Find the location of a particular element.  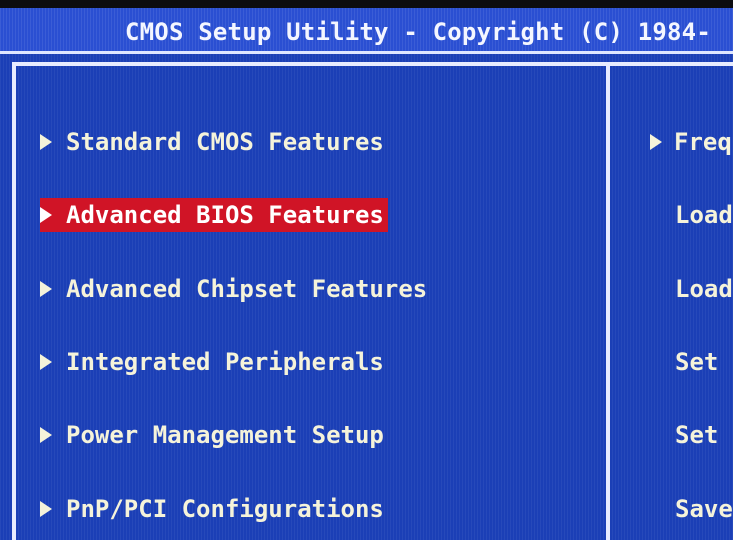

menu-item-label: PnP/PCI Configurations is located at coordinates (225, 509).